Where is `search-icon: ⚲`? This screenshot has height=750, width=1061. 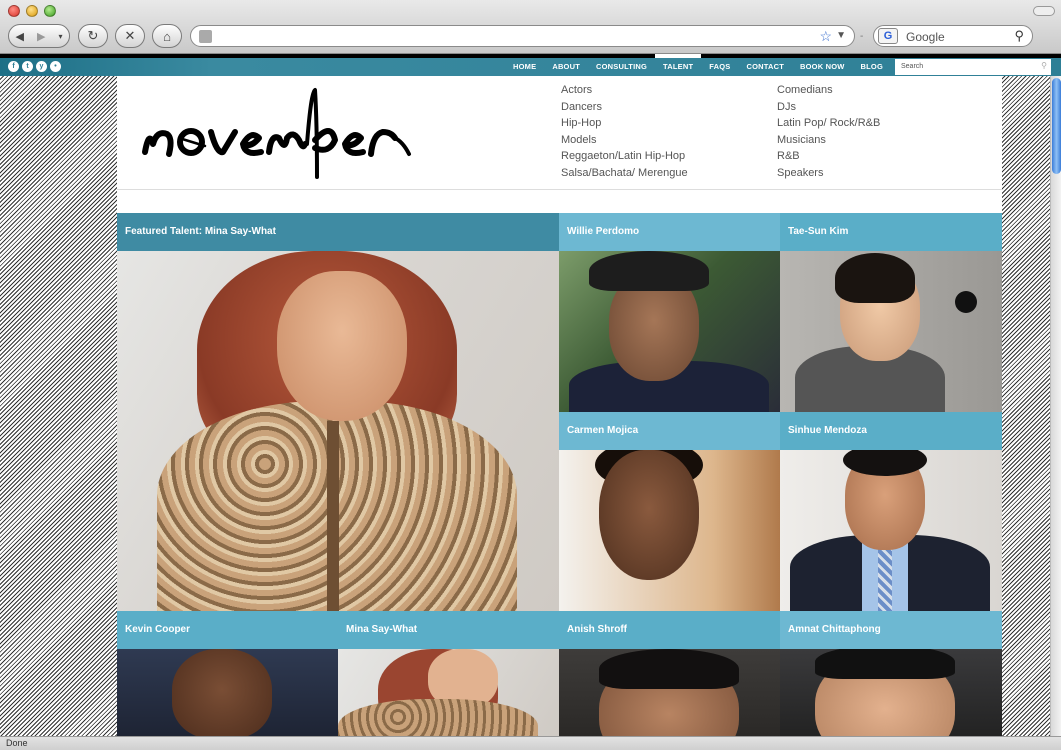
search-icon: ⚲ is located at coordinates (1019, 36).